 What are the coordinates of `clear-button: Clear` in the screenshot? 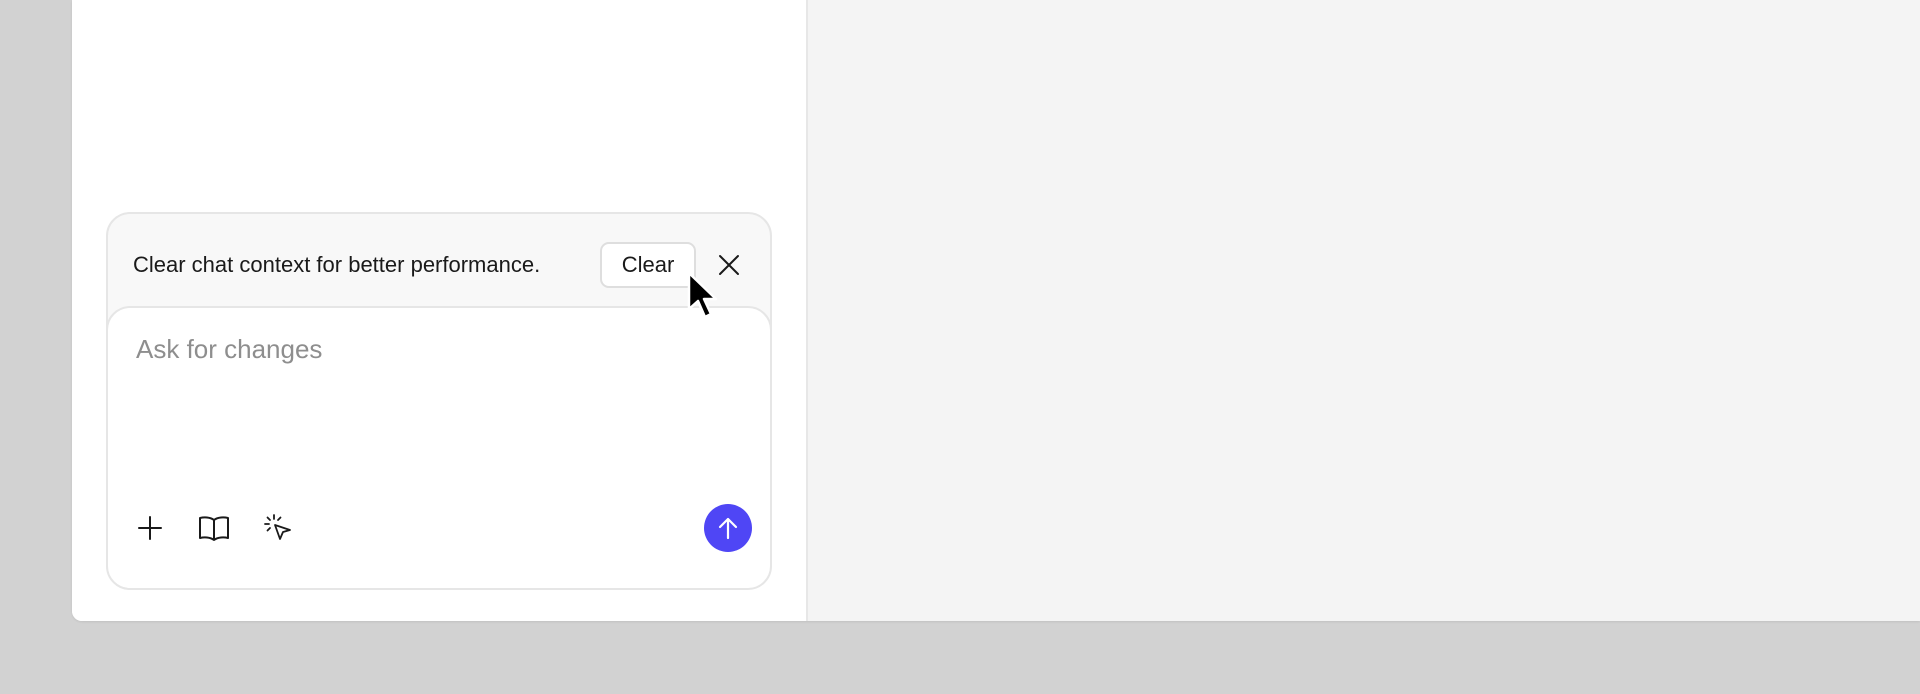 It's located at (648, 265).